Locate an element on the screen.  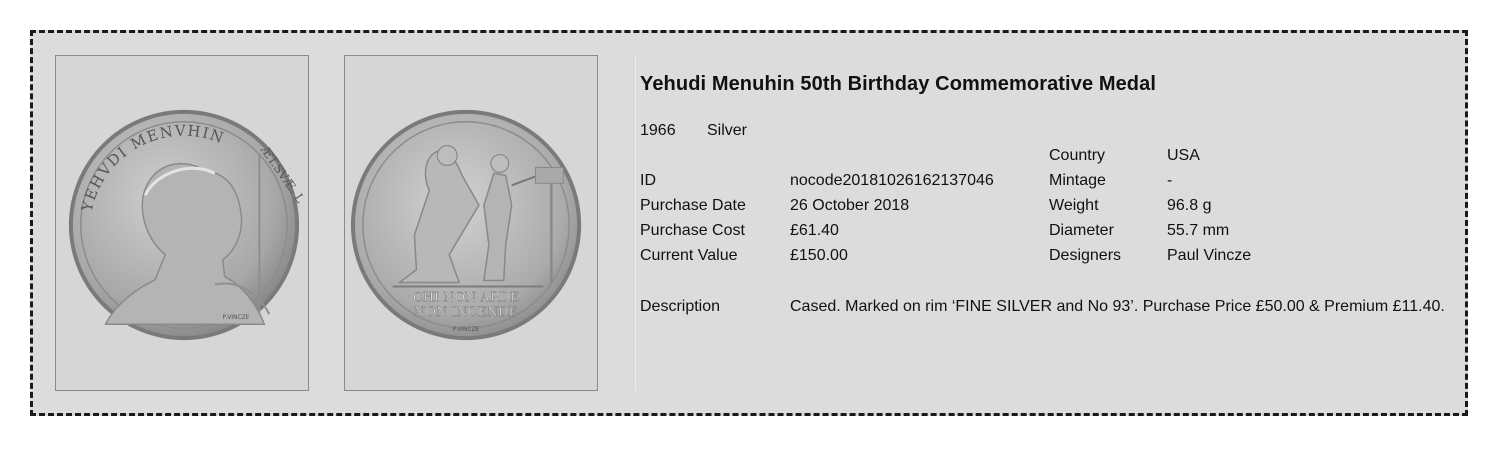
column-divider is located at coordinates (635, 223).